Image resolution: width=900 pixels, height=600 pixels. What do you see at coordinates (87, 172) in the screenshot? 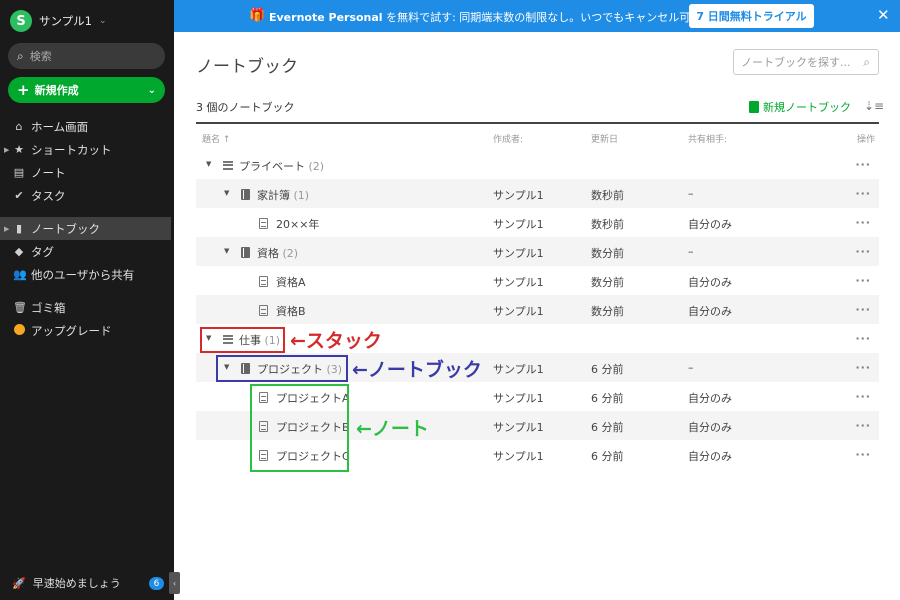
I see `sidebar-item-notes: ▤ ノート` at bounding box center [87, 172].